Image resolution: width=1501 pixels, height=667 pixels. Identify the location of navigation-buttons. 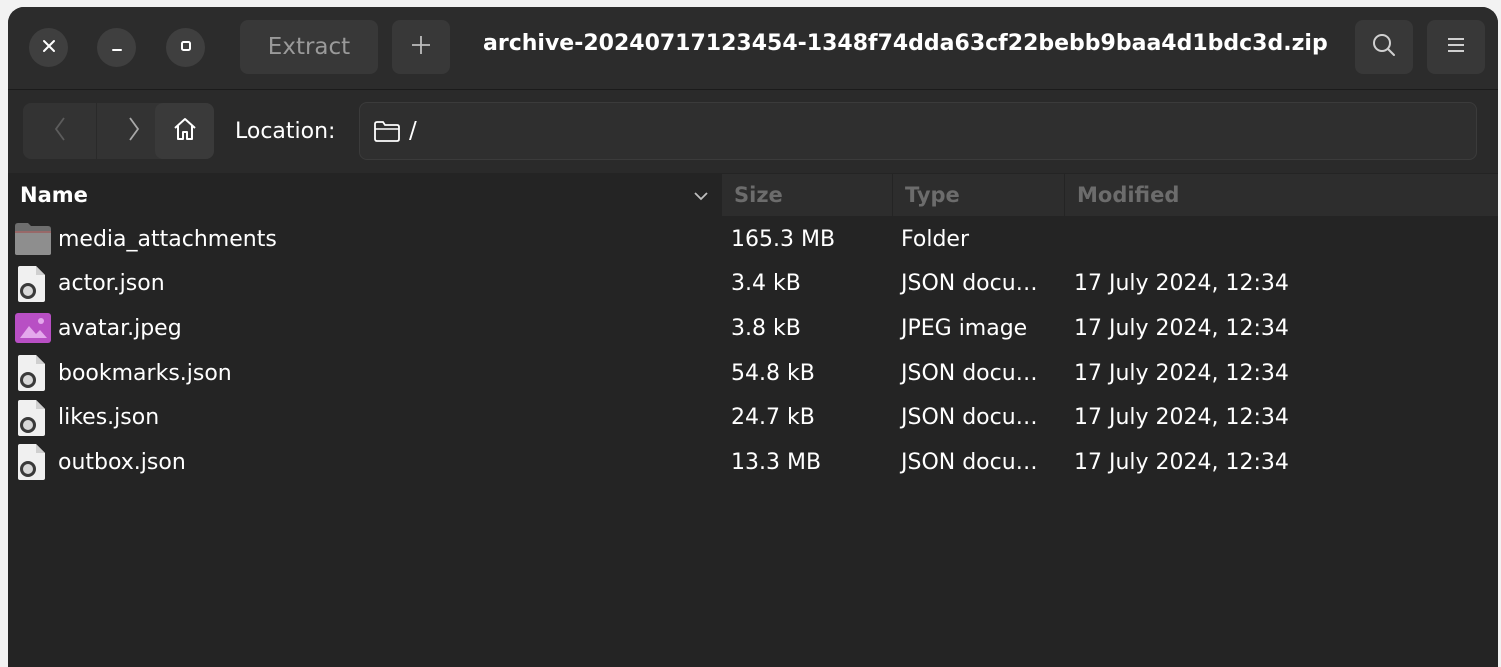
(96, 131).